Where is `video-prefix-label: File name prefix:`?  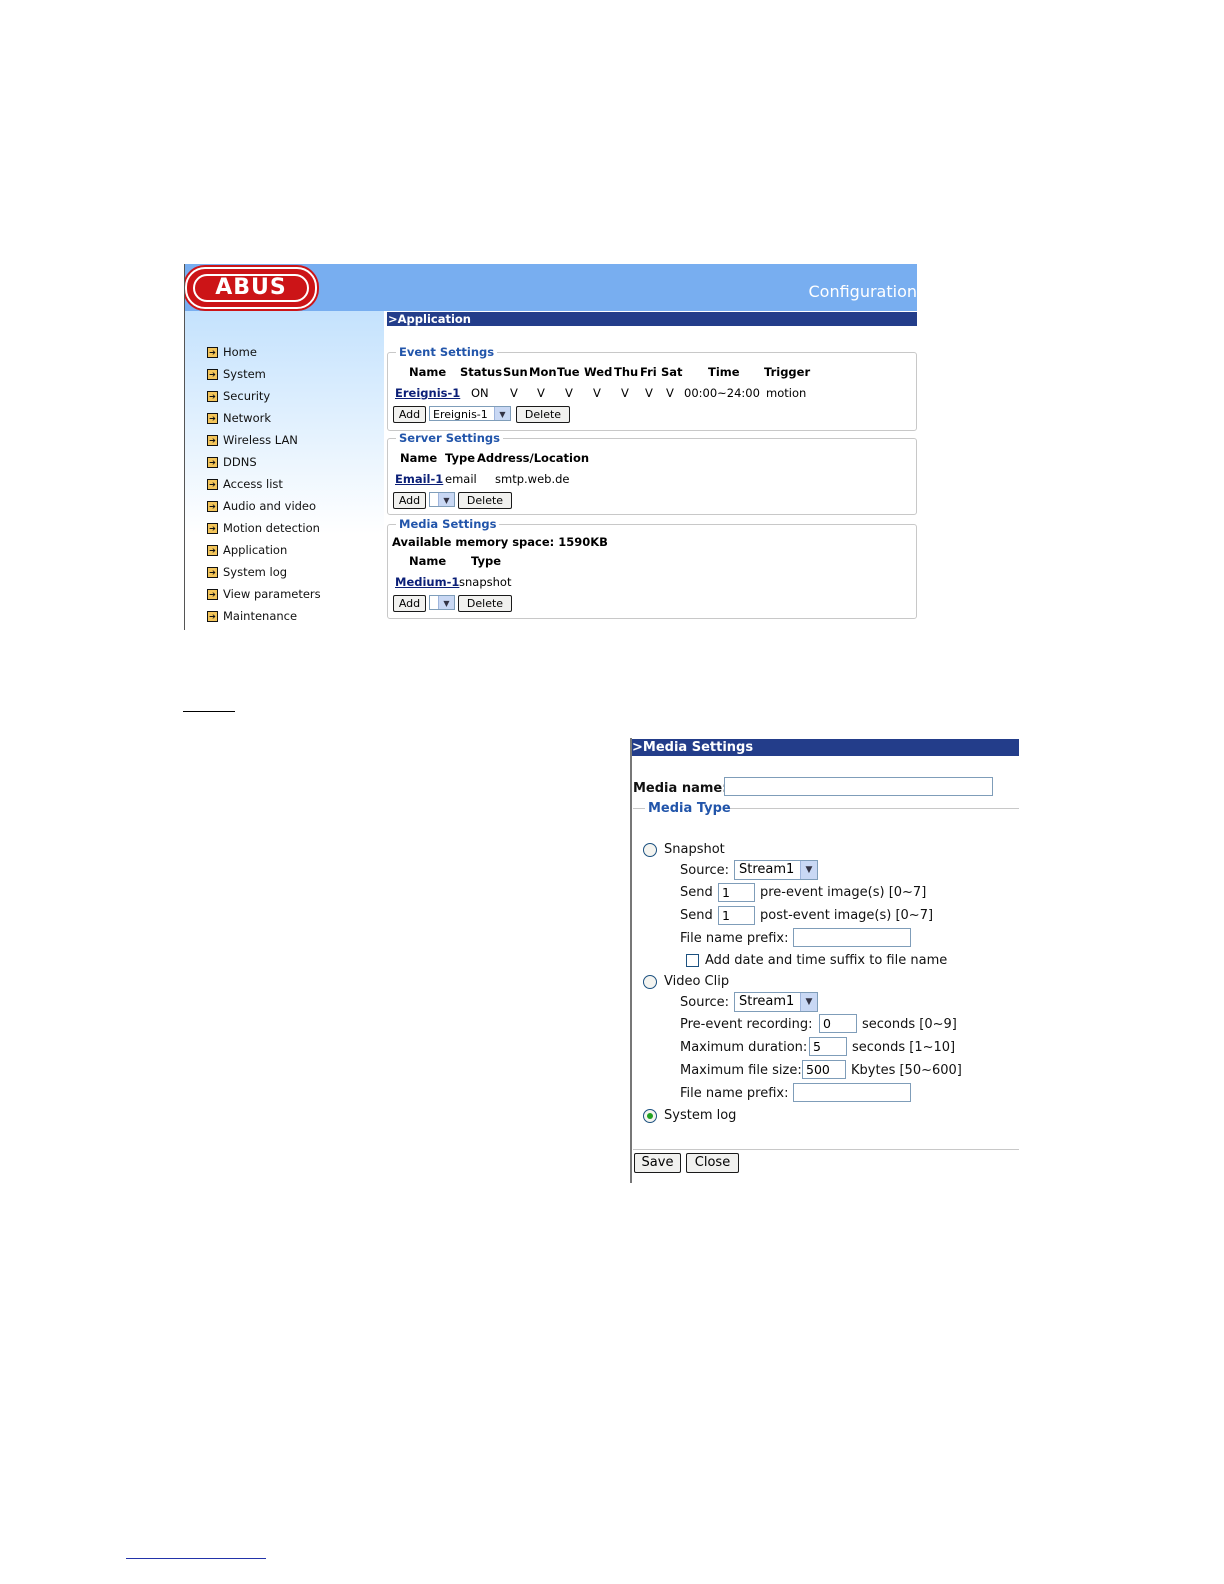 video-prefix-label: File name prefix: is located at coordinates (734, 1093).